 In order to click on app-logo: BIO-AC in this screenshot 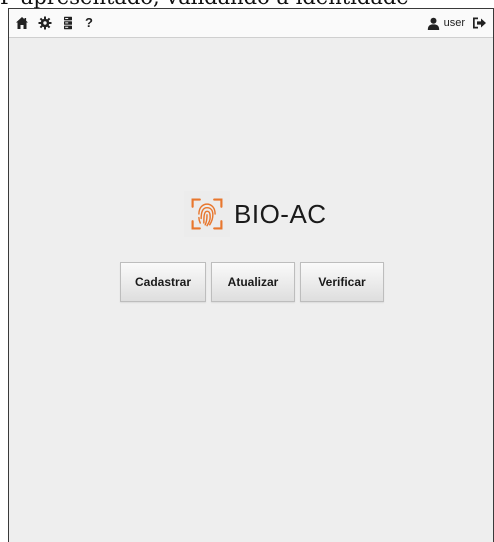, I will do `click(264, 214)`.